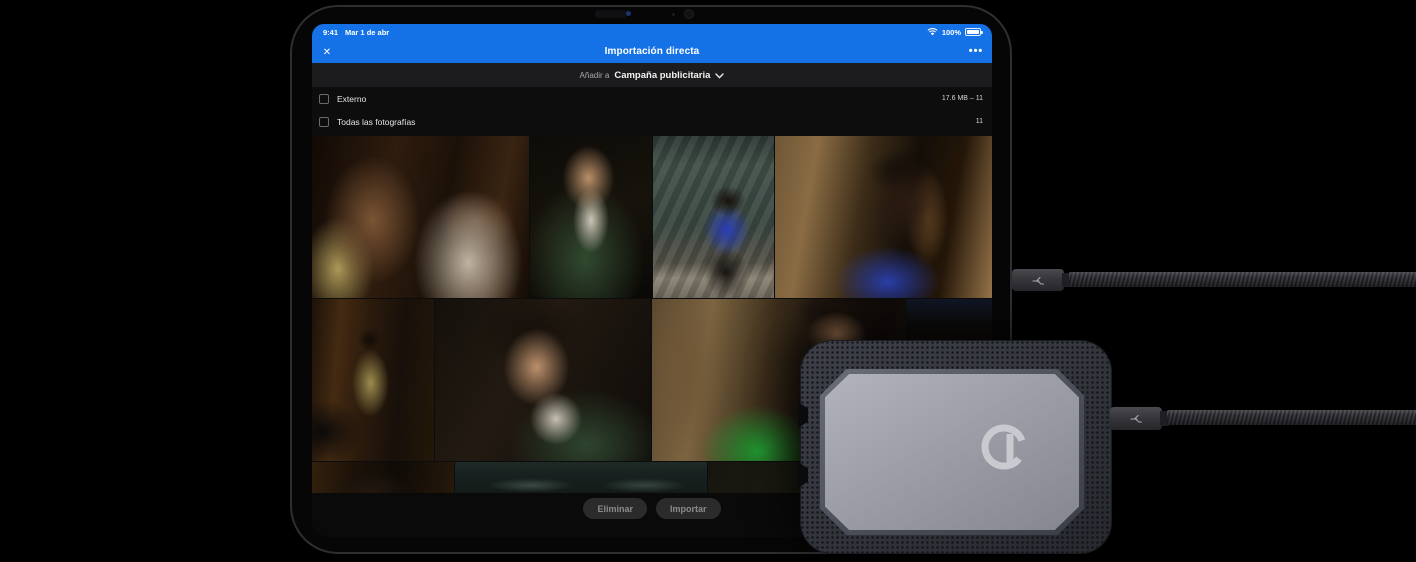 The height and width of the screenshot is (562, 1416). Describe the element at coordinates (324, 121) in the screenshot. I see `checkbox-todas` at that location.